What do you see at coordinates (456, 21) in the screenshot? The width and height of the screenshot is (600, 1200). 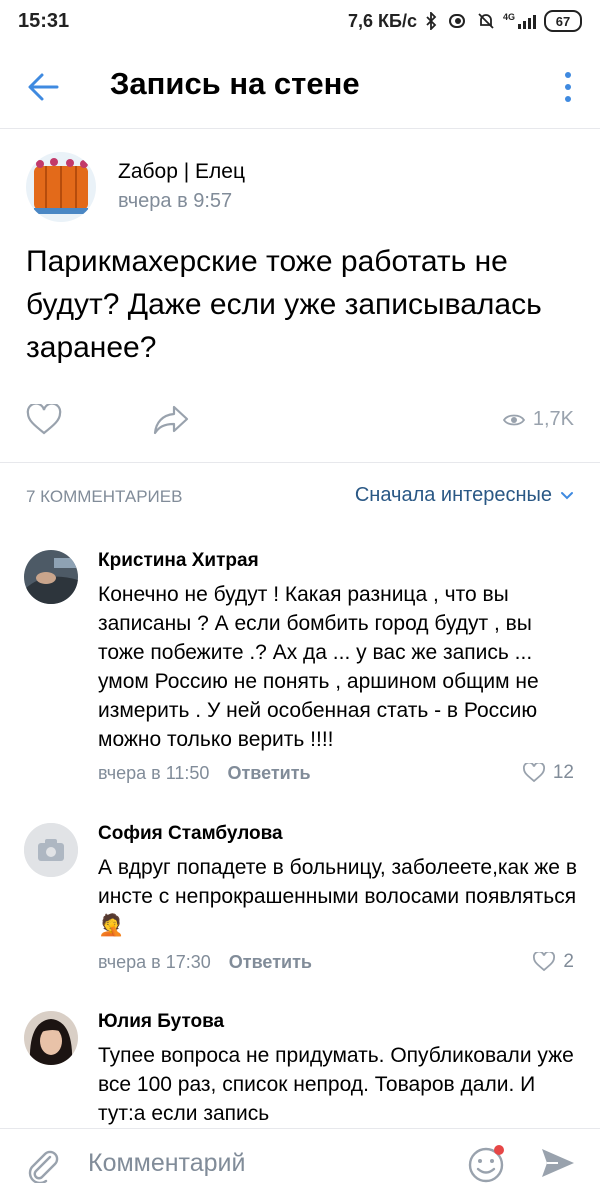 I see `vibrate-icon` at bounding box center [456, 21].